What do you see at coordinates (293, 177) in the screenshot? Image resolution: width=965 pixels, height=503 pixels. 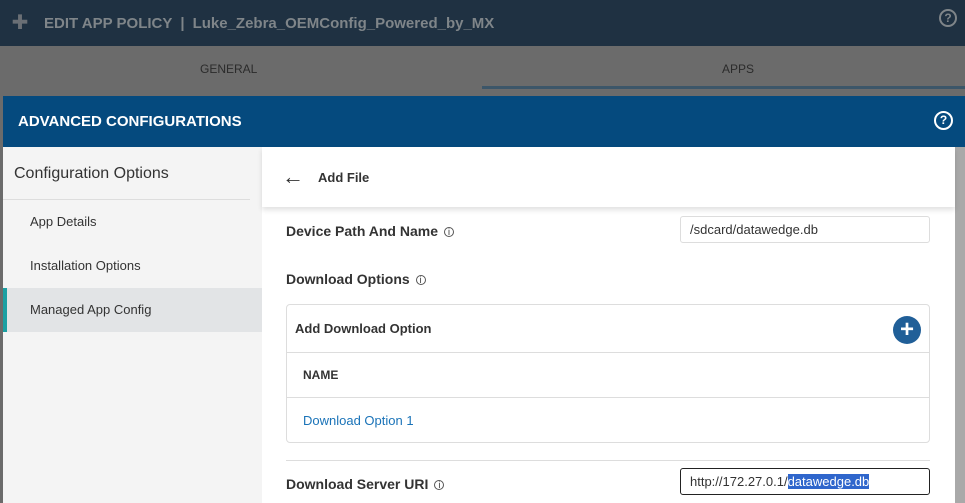 I see `back-arrow-icon: ←` at bounding box center [293, 177].